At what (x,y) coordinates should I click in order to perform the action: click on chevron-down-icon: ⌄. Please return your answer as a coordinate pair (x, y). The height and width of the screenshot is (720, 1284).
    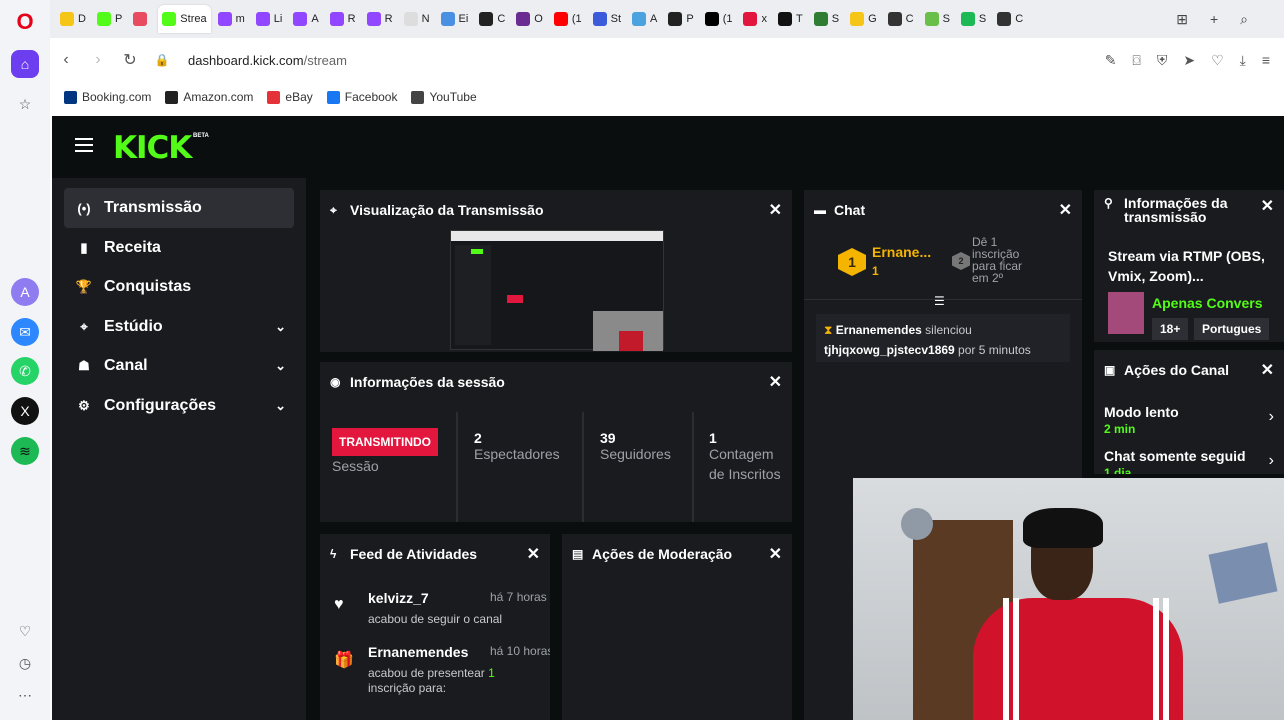
    Looking at the image, I should click on (280, 326).